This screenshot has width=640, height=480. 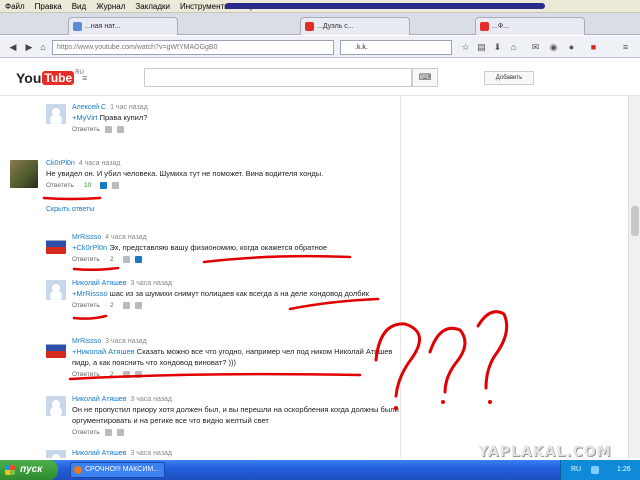 I want to click on comment-time: 1 час назад, so click(x=129, y=107).